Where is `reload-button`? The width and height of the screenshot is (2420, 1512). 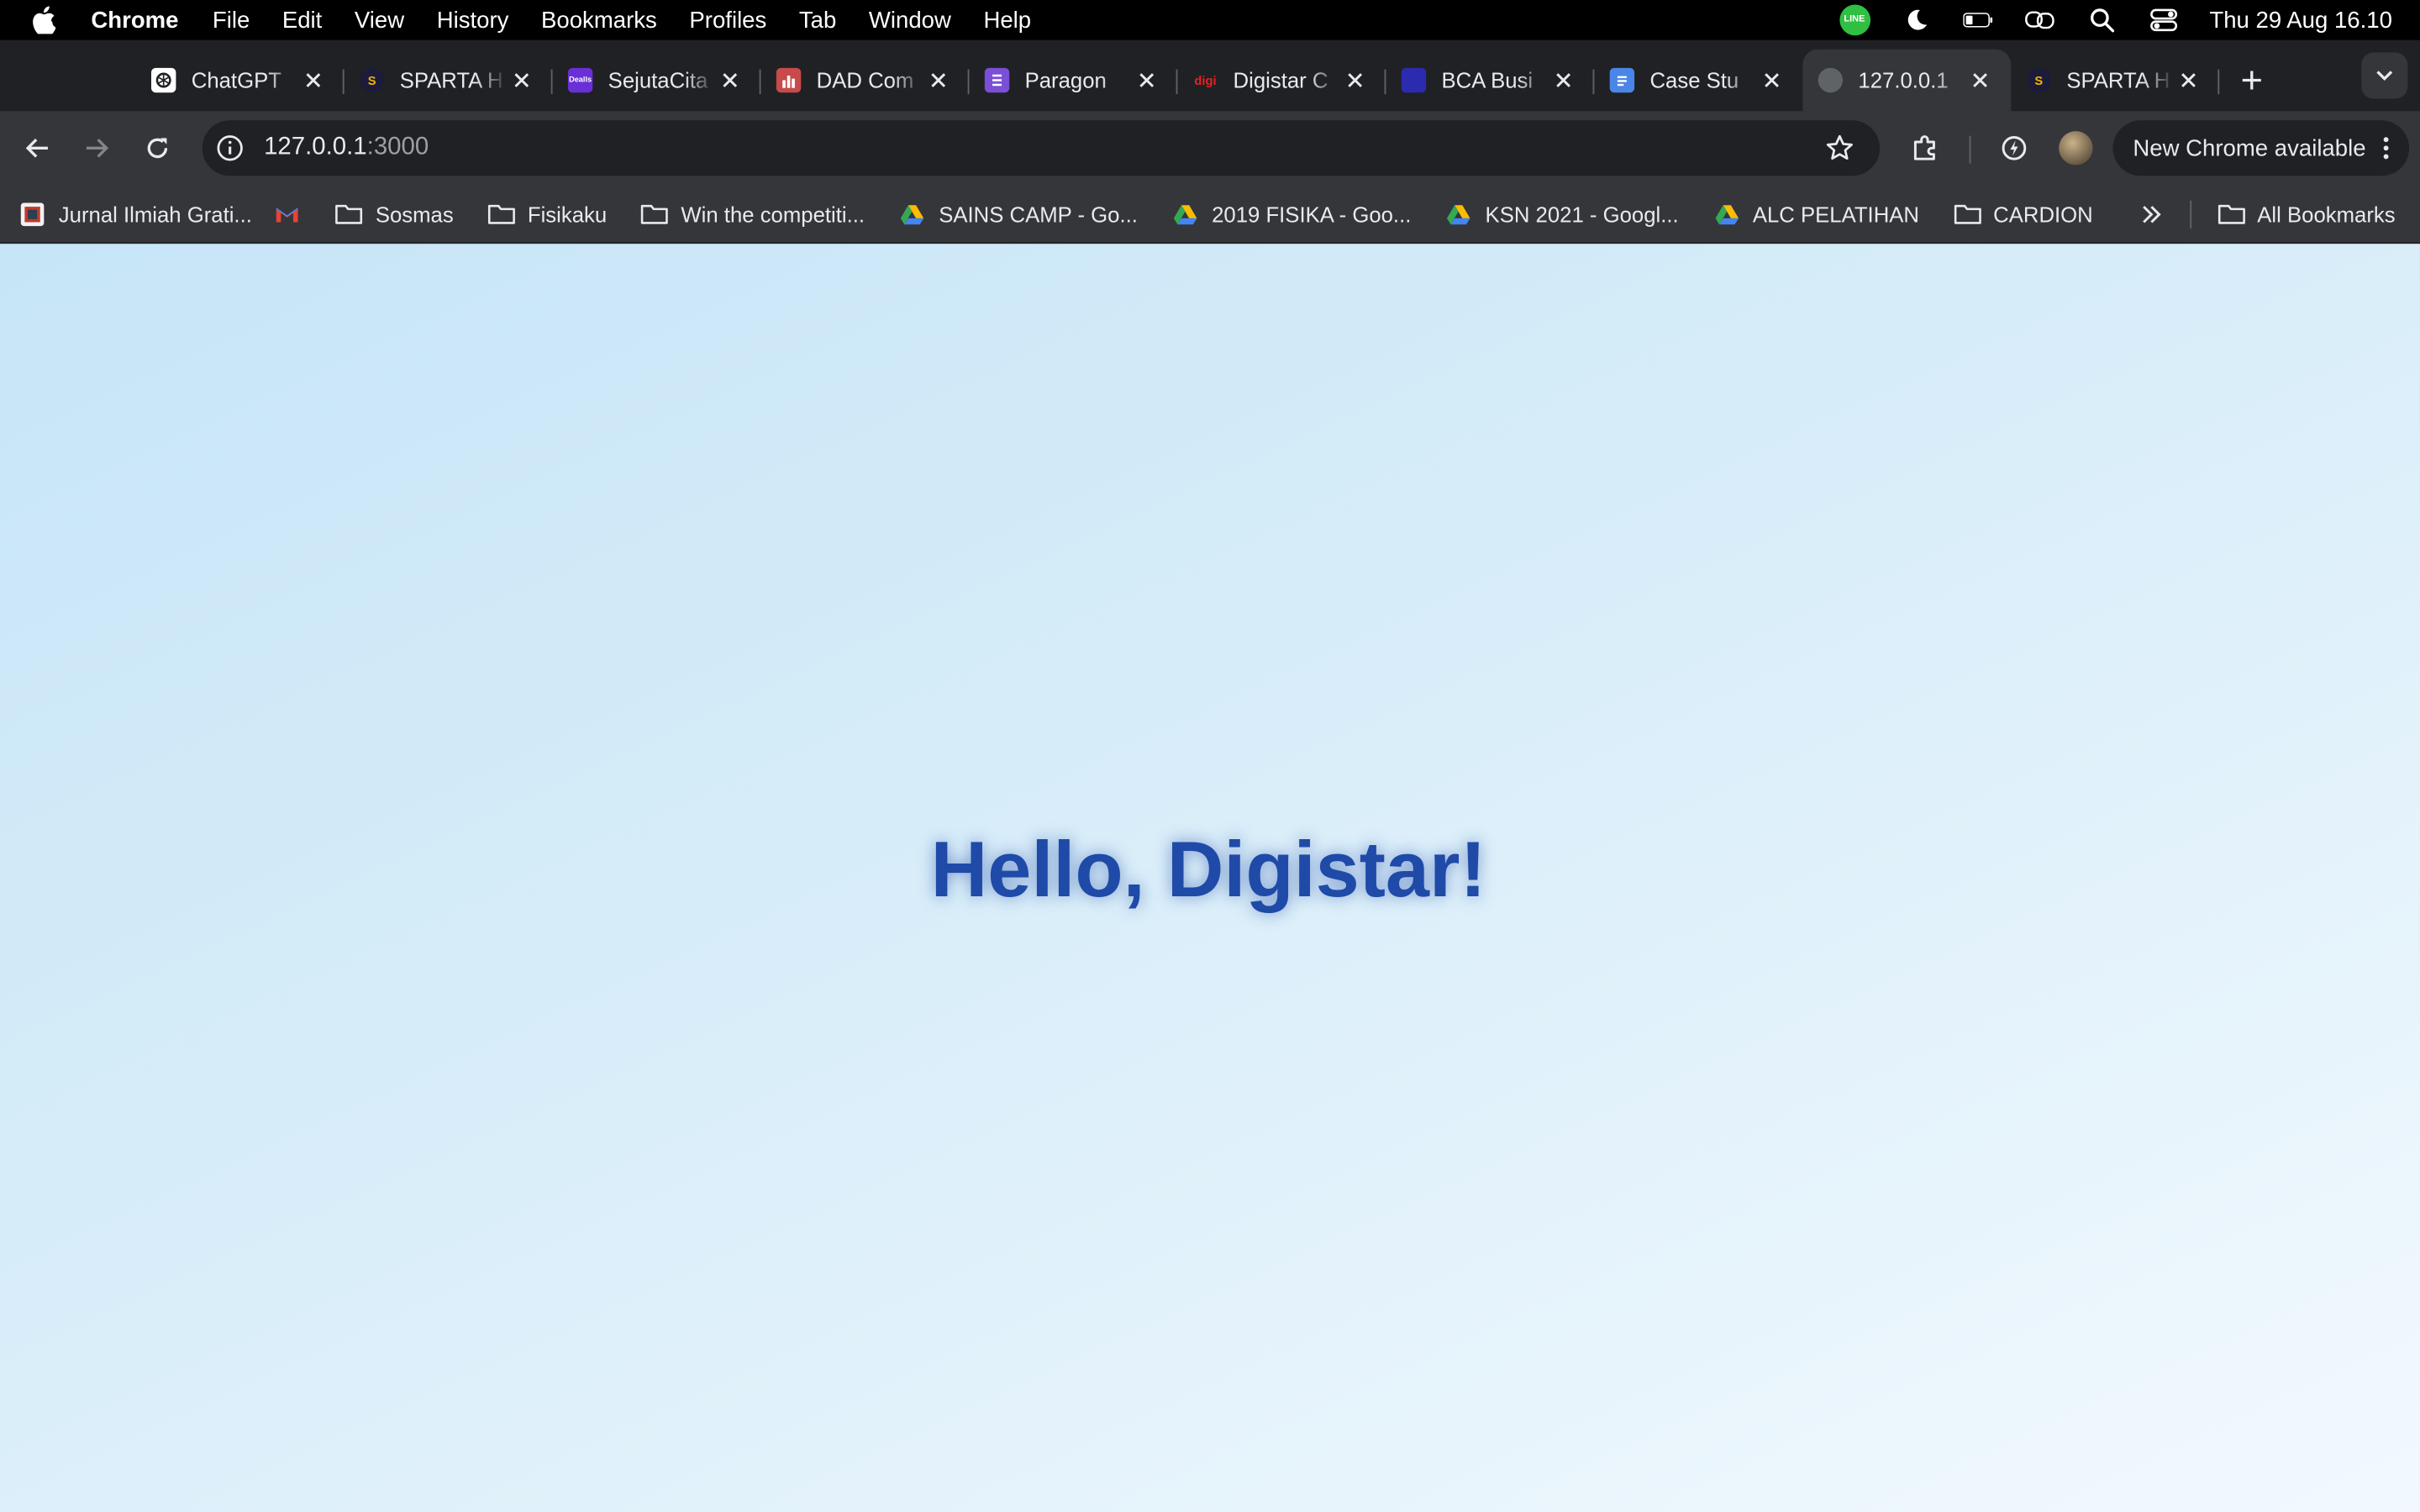 reload-button is located at coordinates (157, 148).